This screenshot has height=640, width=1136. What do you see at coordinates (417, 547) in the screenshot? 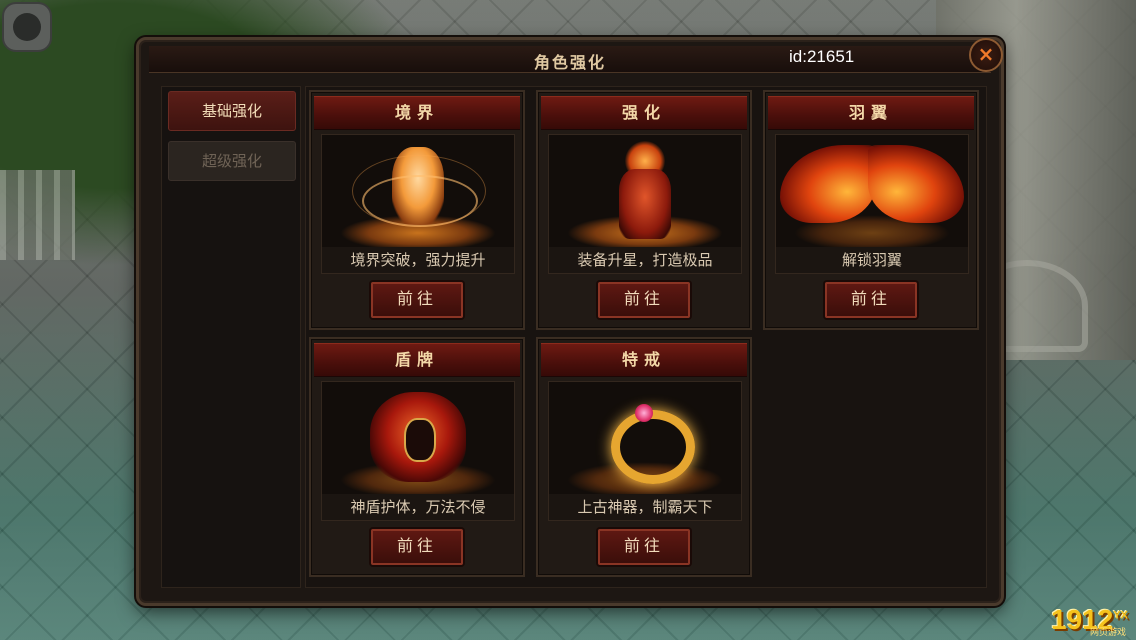
I see `go-button-shield: 前往` at bounding box center [417, 547].